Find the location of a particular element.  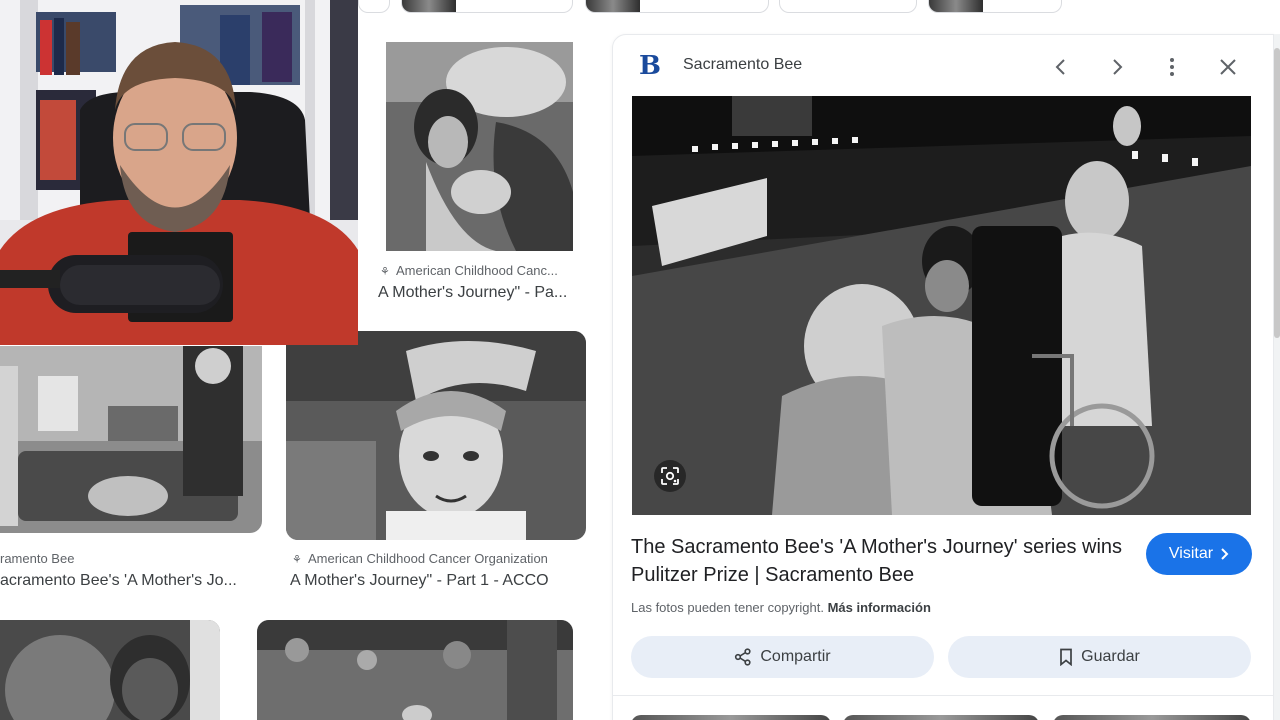

more-vert-icon is located at coordinates (1172, 67).